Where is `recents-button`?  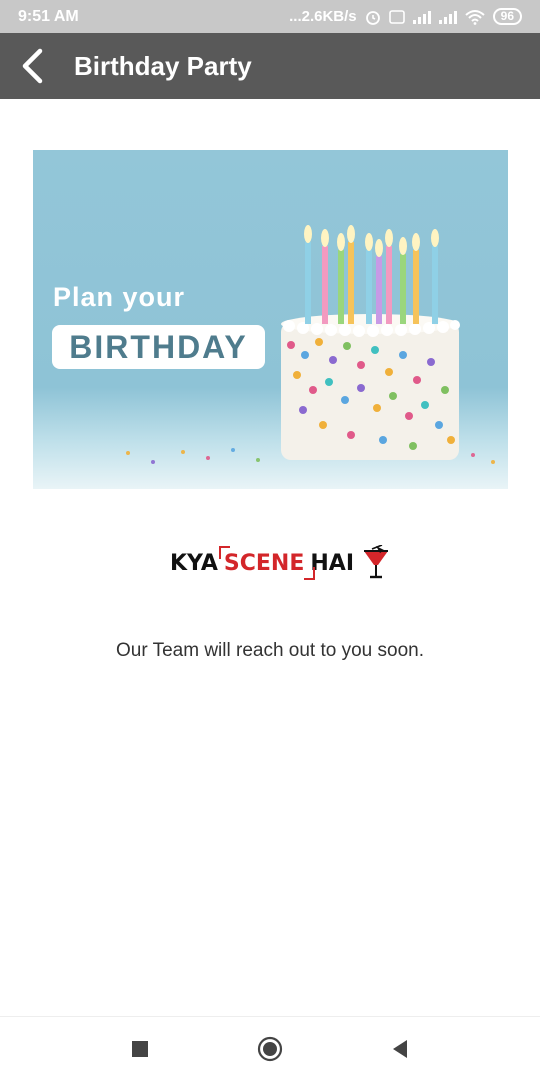
recents-button is located at coordinates (140, 1049).